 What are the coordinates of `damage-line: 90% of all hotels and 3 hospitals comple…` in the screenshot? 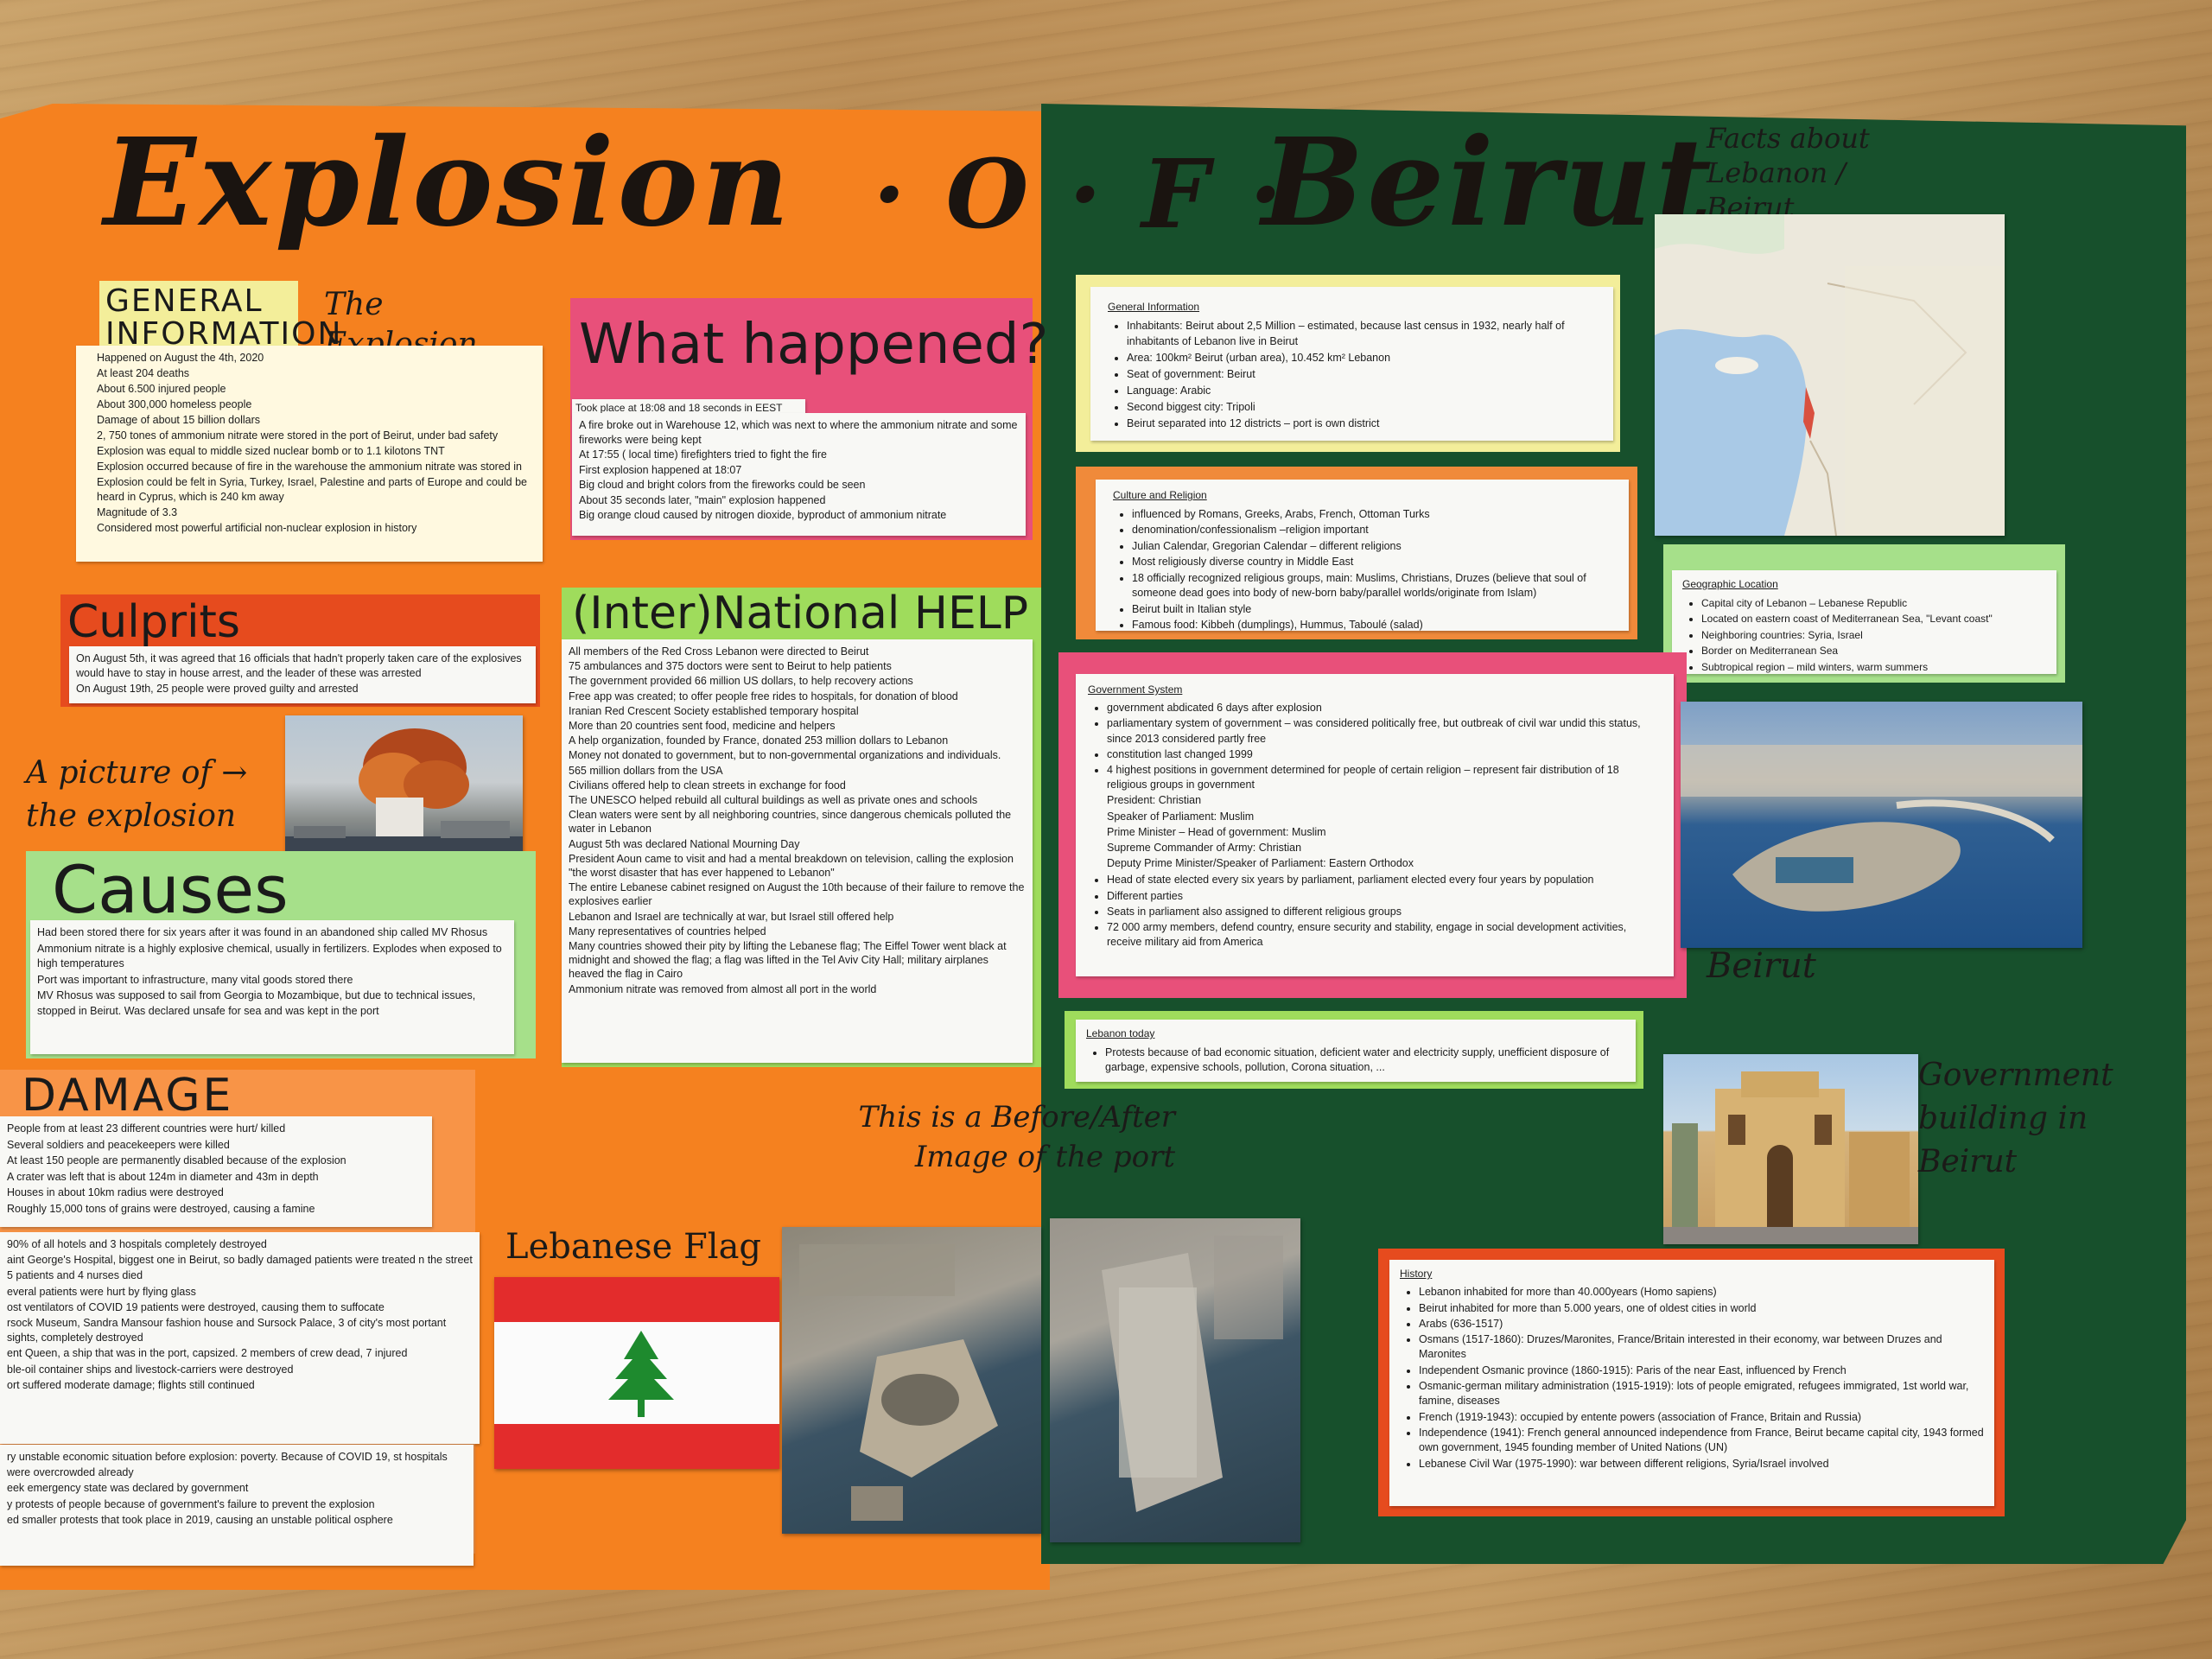 It's located at (137, 1244).